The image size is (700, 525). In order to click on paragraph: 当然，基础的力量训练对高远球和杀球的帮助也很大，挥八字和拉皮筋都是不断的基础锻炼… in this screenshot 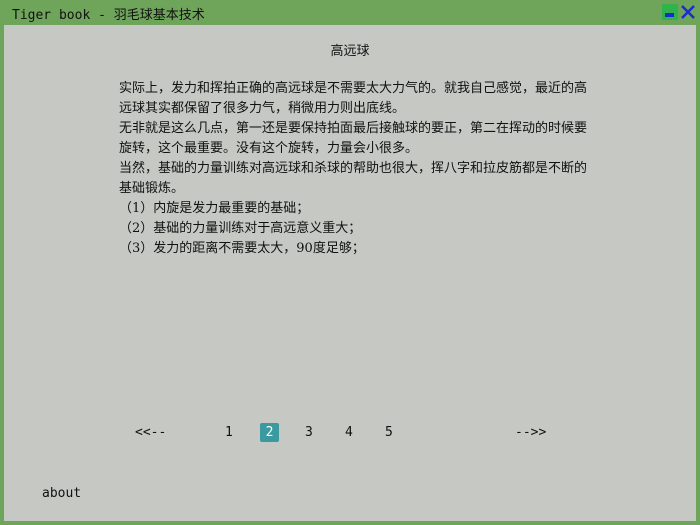, I will do `click(353, 178)`.